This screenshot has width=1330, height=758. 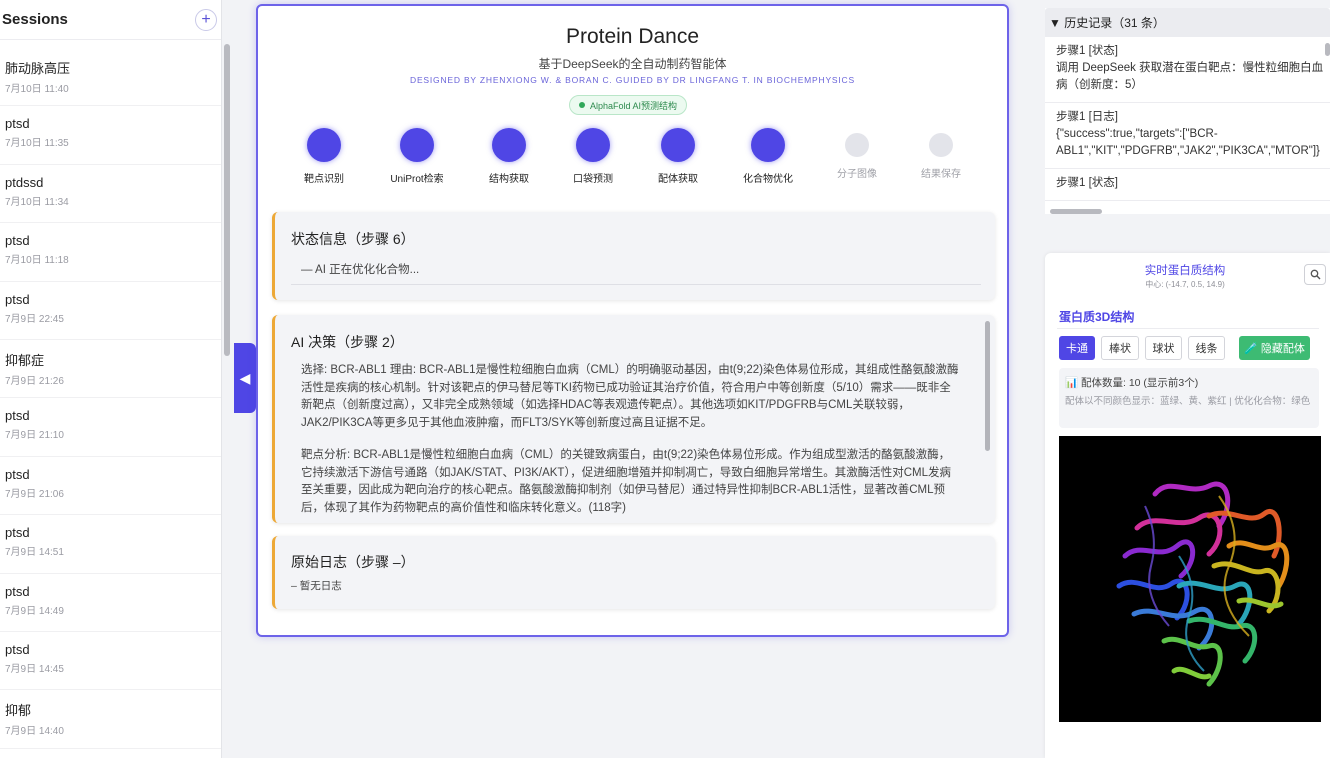 I want to click on step-uniprot-search: UniProt检索, so click(x=417, y=156).